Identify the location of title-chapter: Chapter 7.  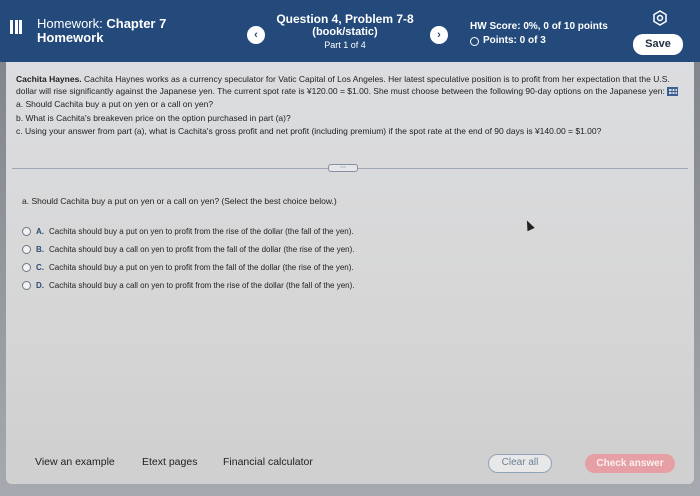
(136, 23).